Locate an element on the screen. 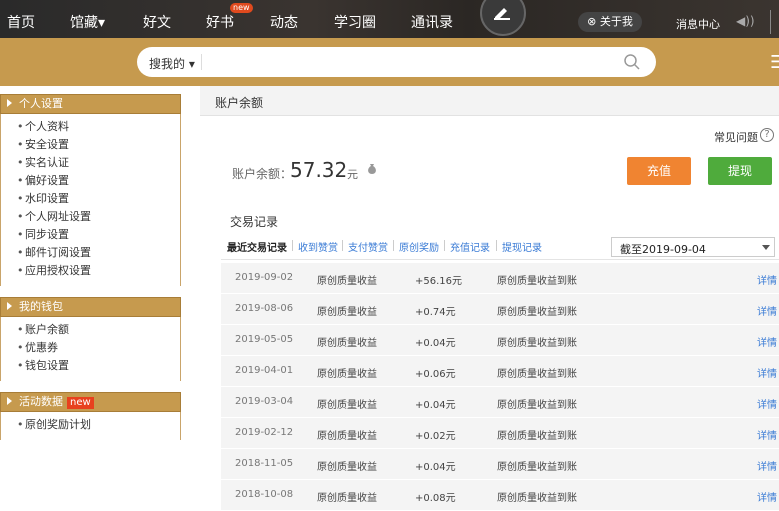  table-row: 2019-05-05 原创质量收益 +0.04元 原创质量收益到账 详情 is located at coordinates (500, 340).